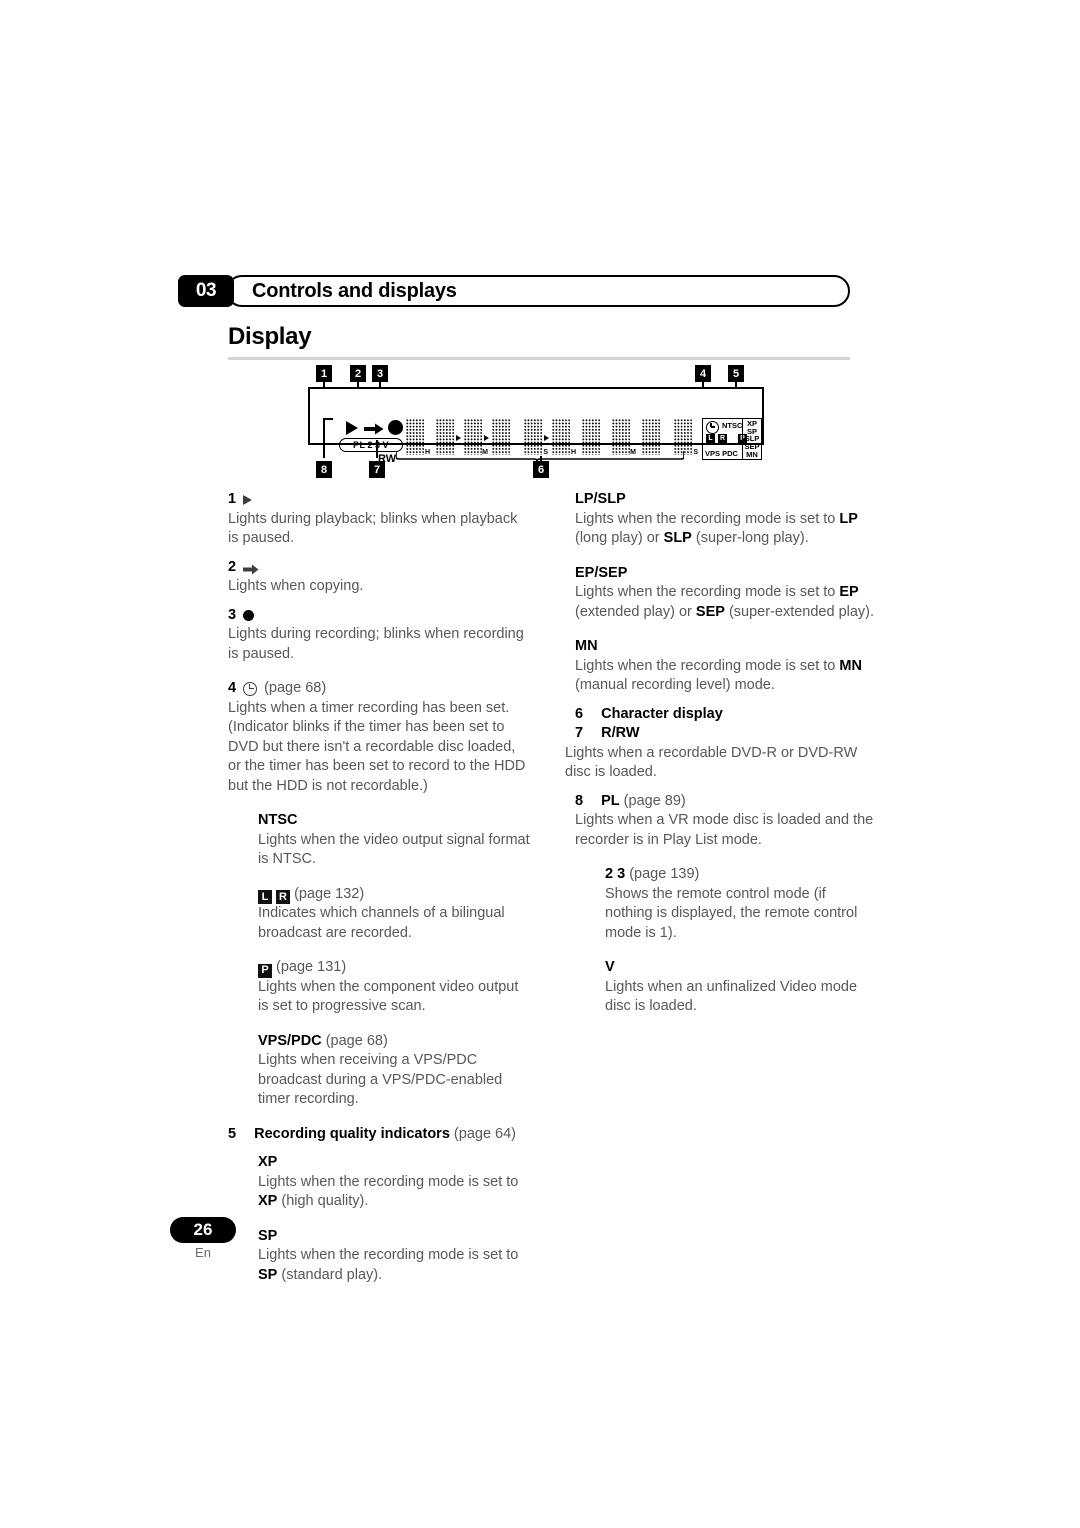  I want to click on item-7-header: 7 R/RW, so click(726, 734).